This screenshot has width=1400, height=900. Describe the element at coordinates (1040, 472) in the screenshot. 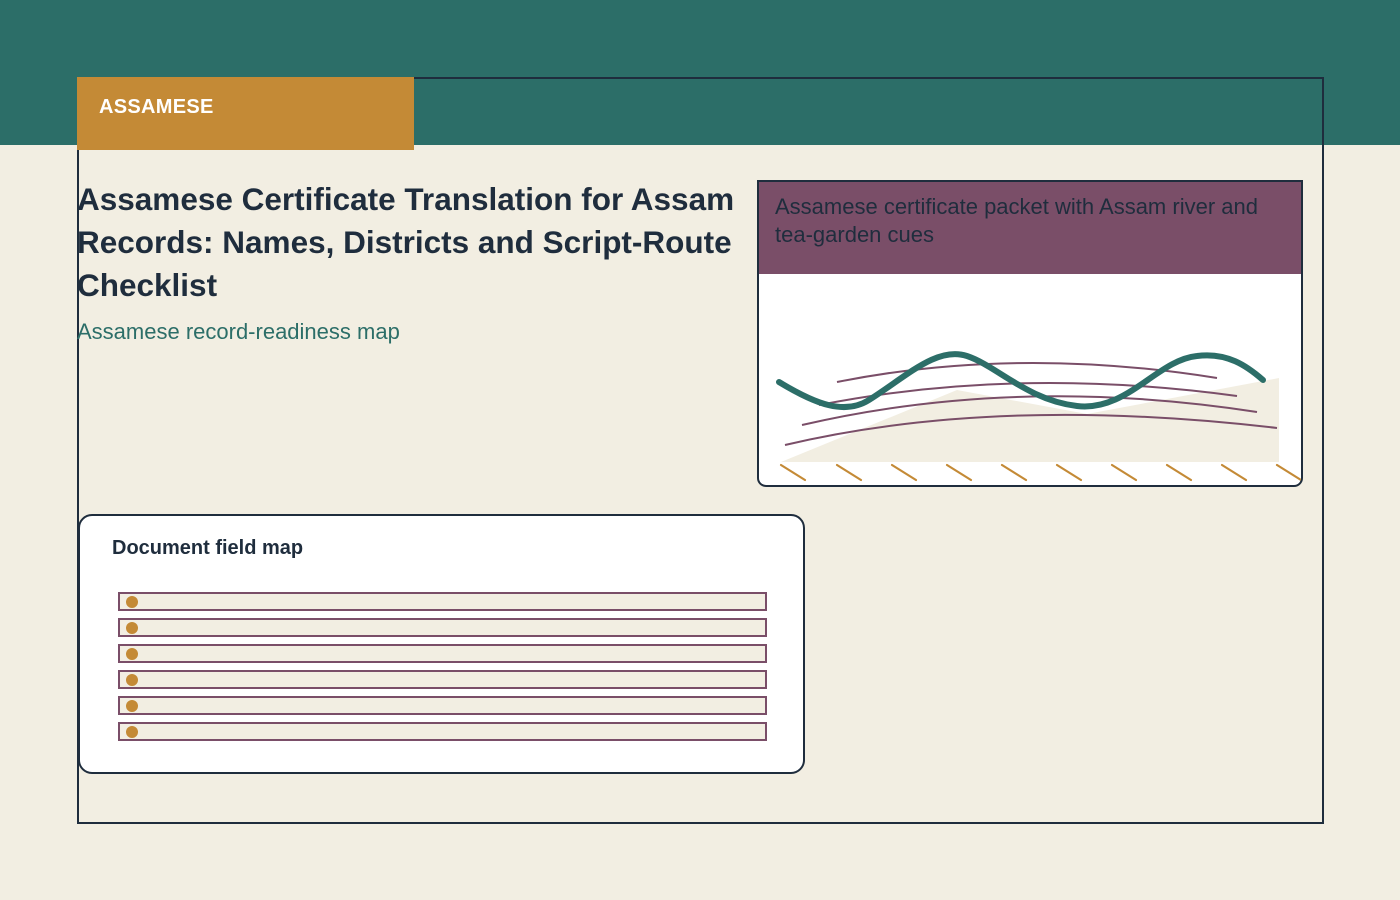

I see `tea-garden-rows` at that location.